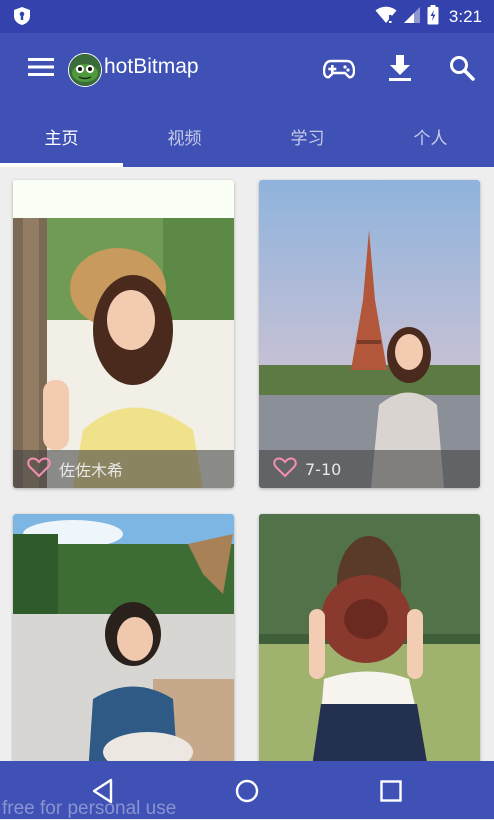  What do you see at coordinates (247, 16) in the screenshot?
I see `status-bar: 3:21` at bounding box center [247, 16].